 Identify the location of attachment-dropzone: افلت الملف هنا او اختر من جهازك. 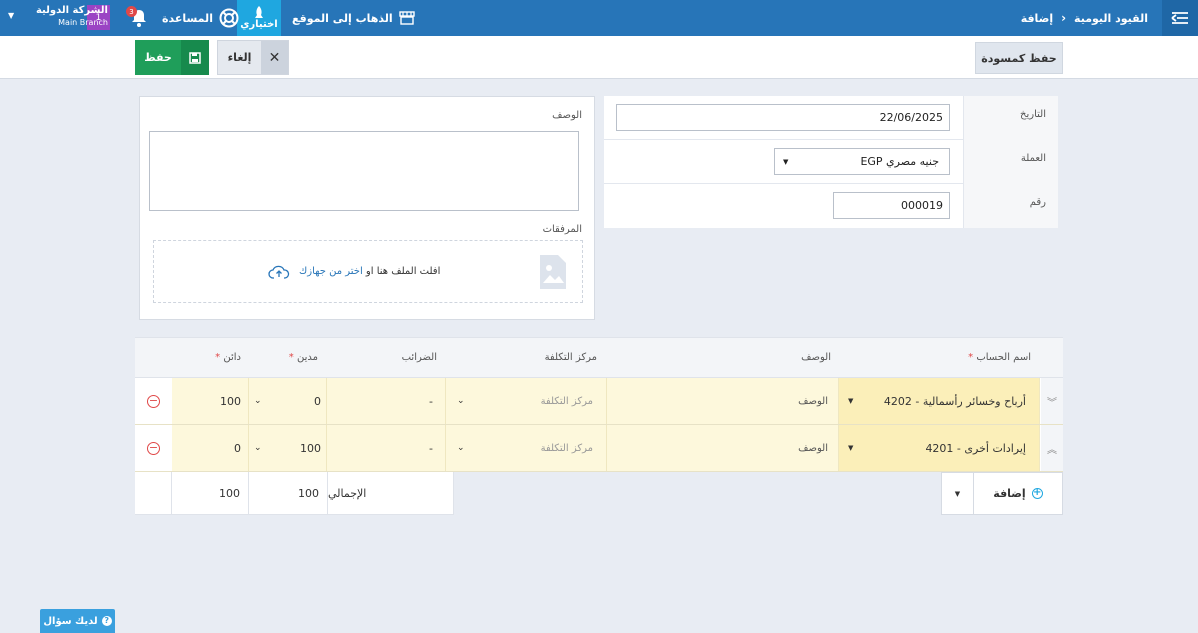
(368, 271).